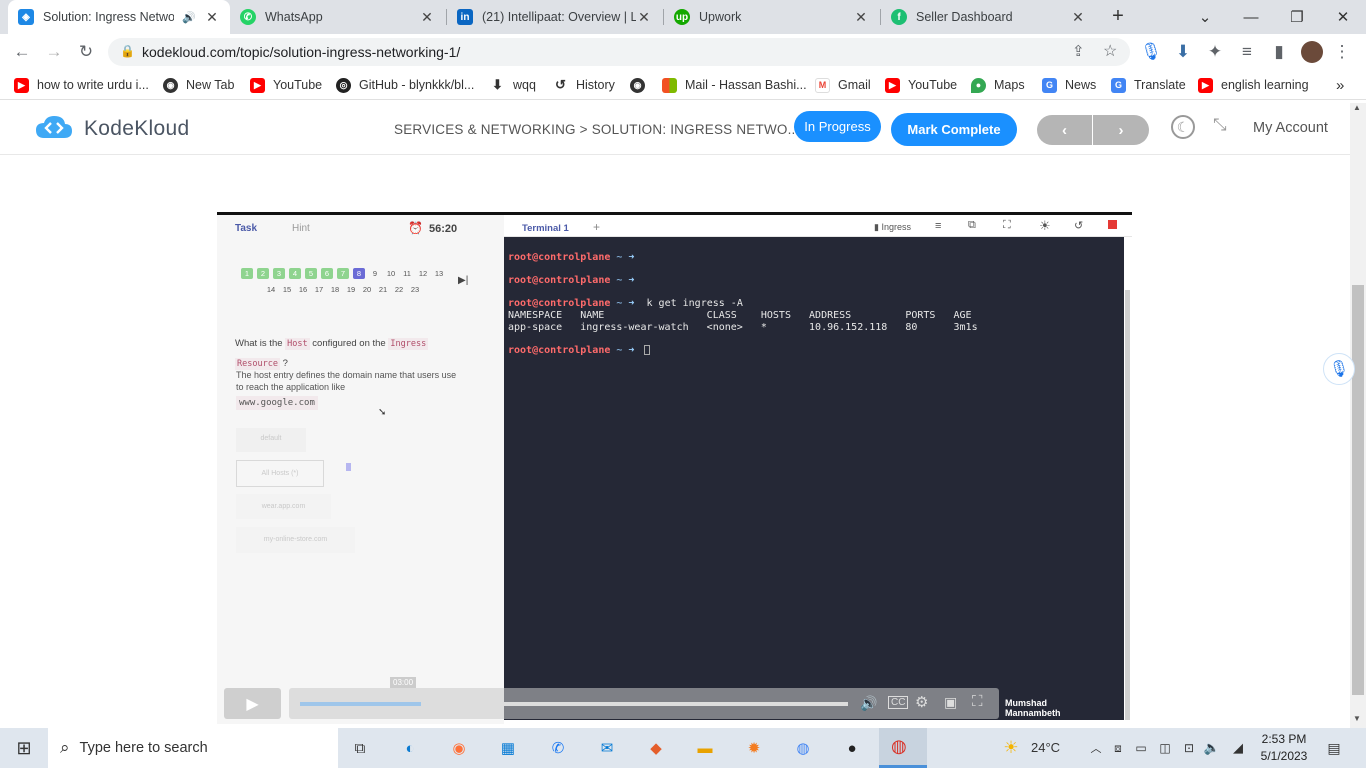 The height and width of the screenshot is (768, 1366). What do you see at coordinates (1127, 505) in the screenshot?
I see `terminal-scrollbar` at bounding box center [1127, 505].